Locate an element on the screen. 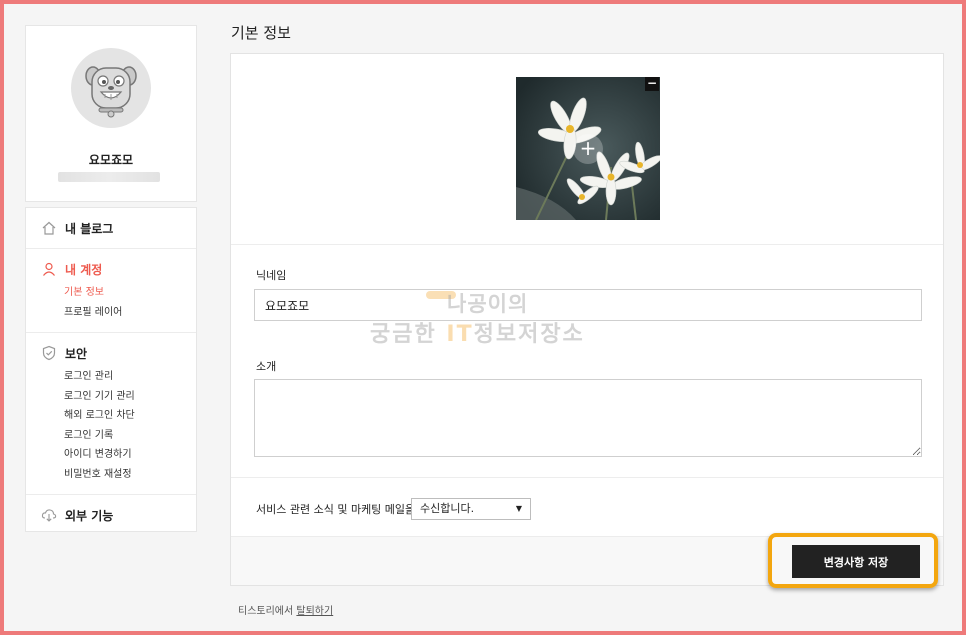 The height and width of the screenshot is (635, 966). intro-label: 소개 is located at coordinates (266, 366).